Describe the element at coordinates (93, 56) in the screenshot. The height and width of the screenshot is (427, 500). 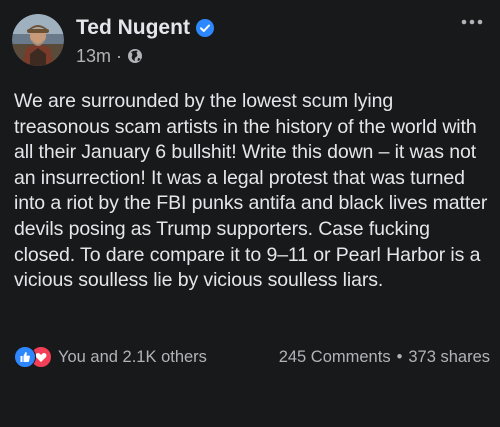
I see `timestamp: 13m` at that location.